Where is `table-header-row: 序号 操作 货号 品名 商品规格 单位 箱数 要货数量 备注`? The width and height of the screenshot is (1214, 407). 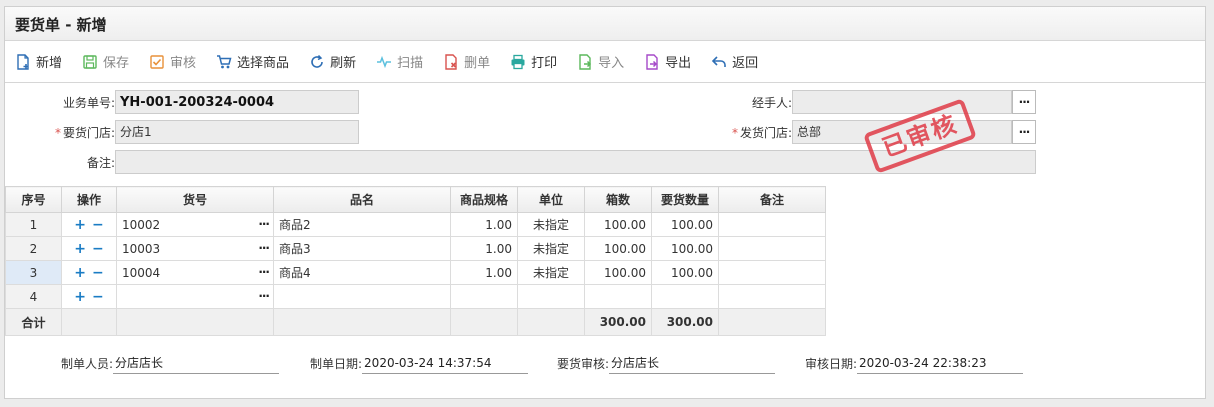
table-header-row: 序号 操作 货号 品名 商品规格 单位 箱数 要货数量 备注 is located at coordinates (415, 199).